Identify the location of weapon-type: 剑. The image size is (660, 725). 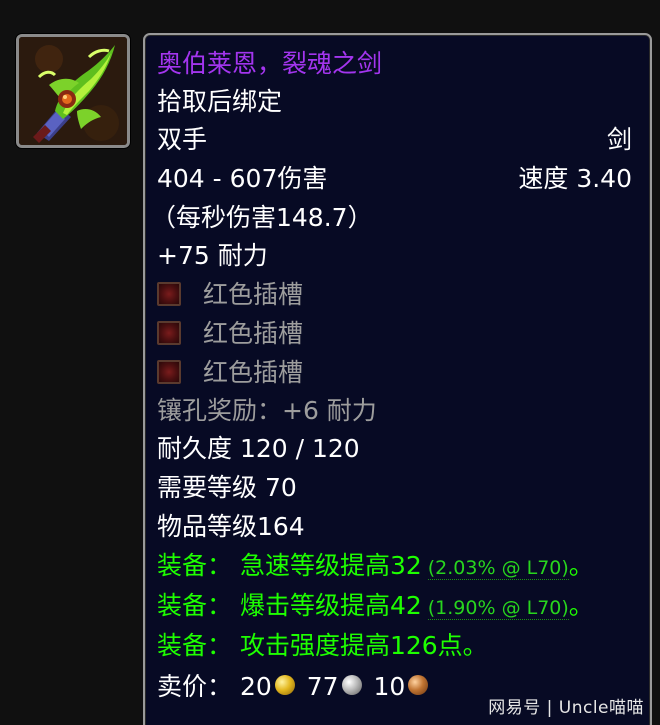
(619, 139).